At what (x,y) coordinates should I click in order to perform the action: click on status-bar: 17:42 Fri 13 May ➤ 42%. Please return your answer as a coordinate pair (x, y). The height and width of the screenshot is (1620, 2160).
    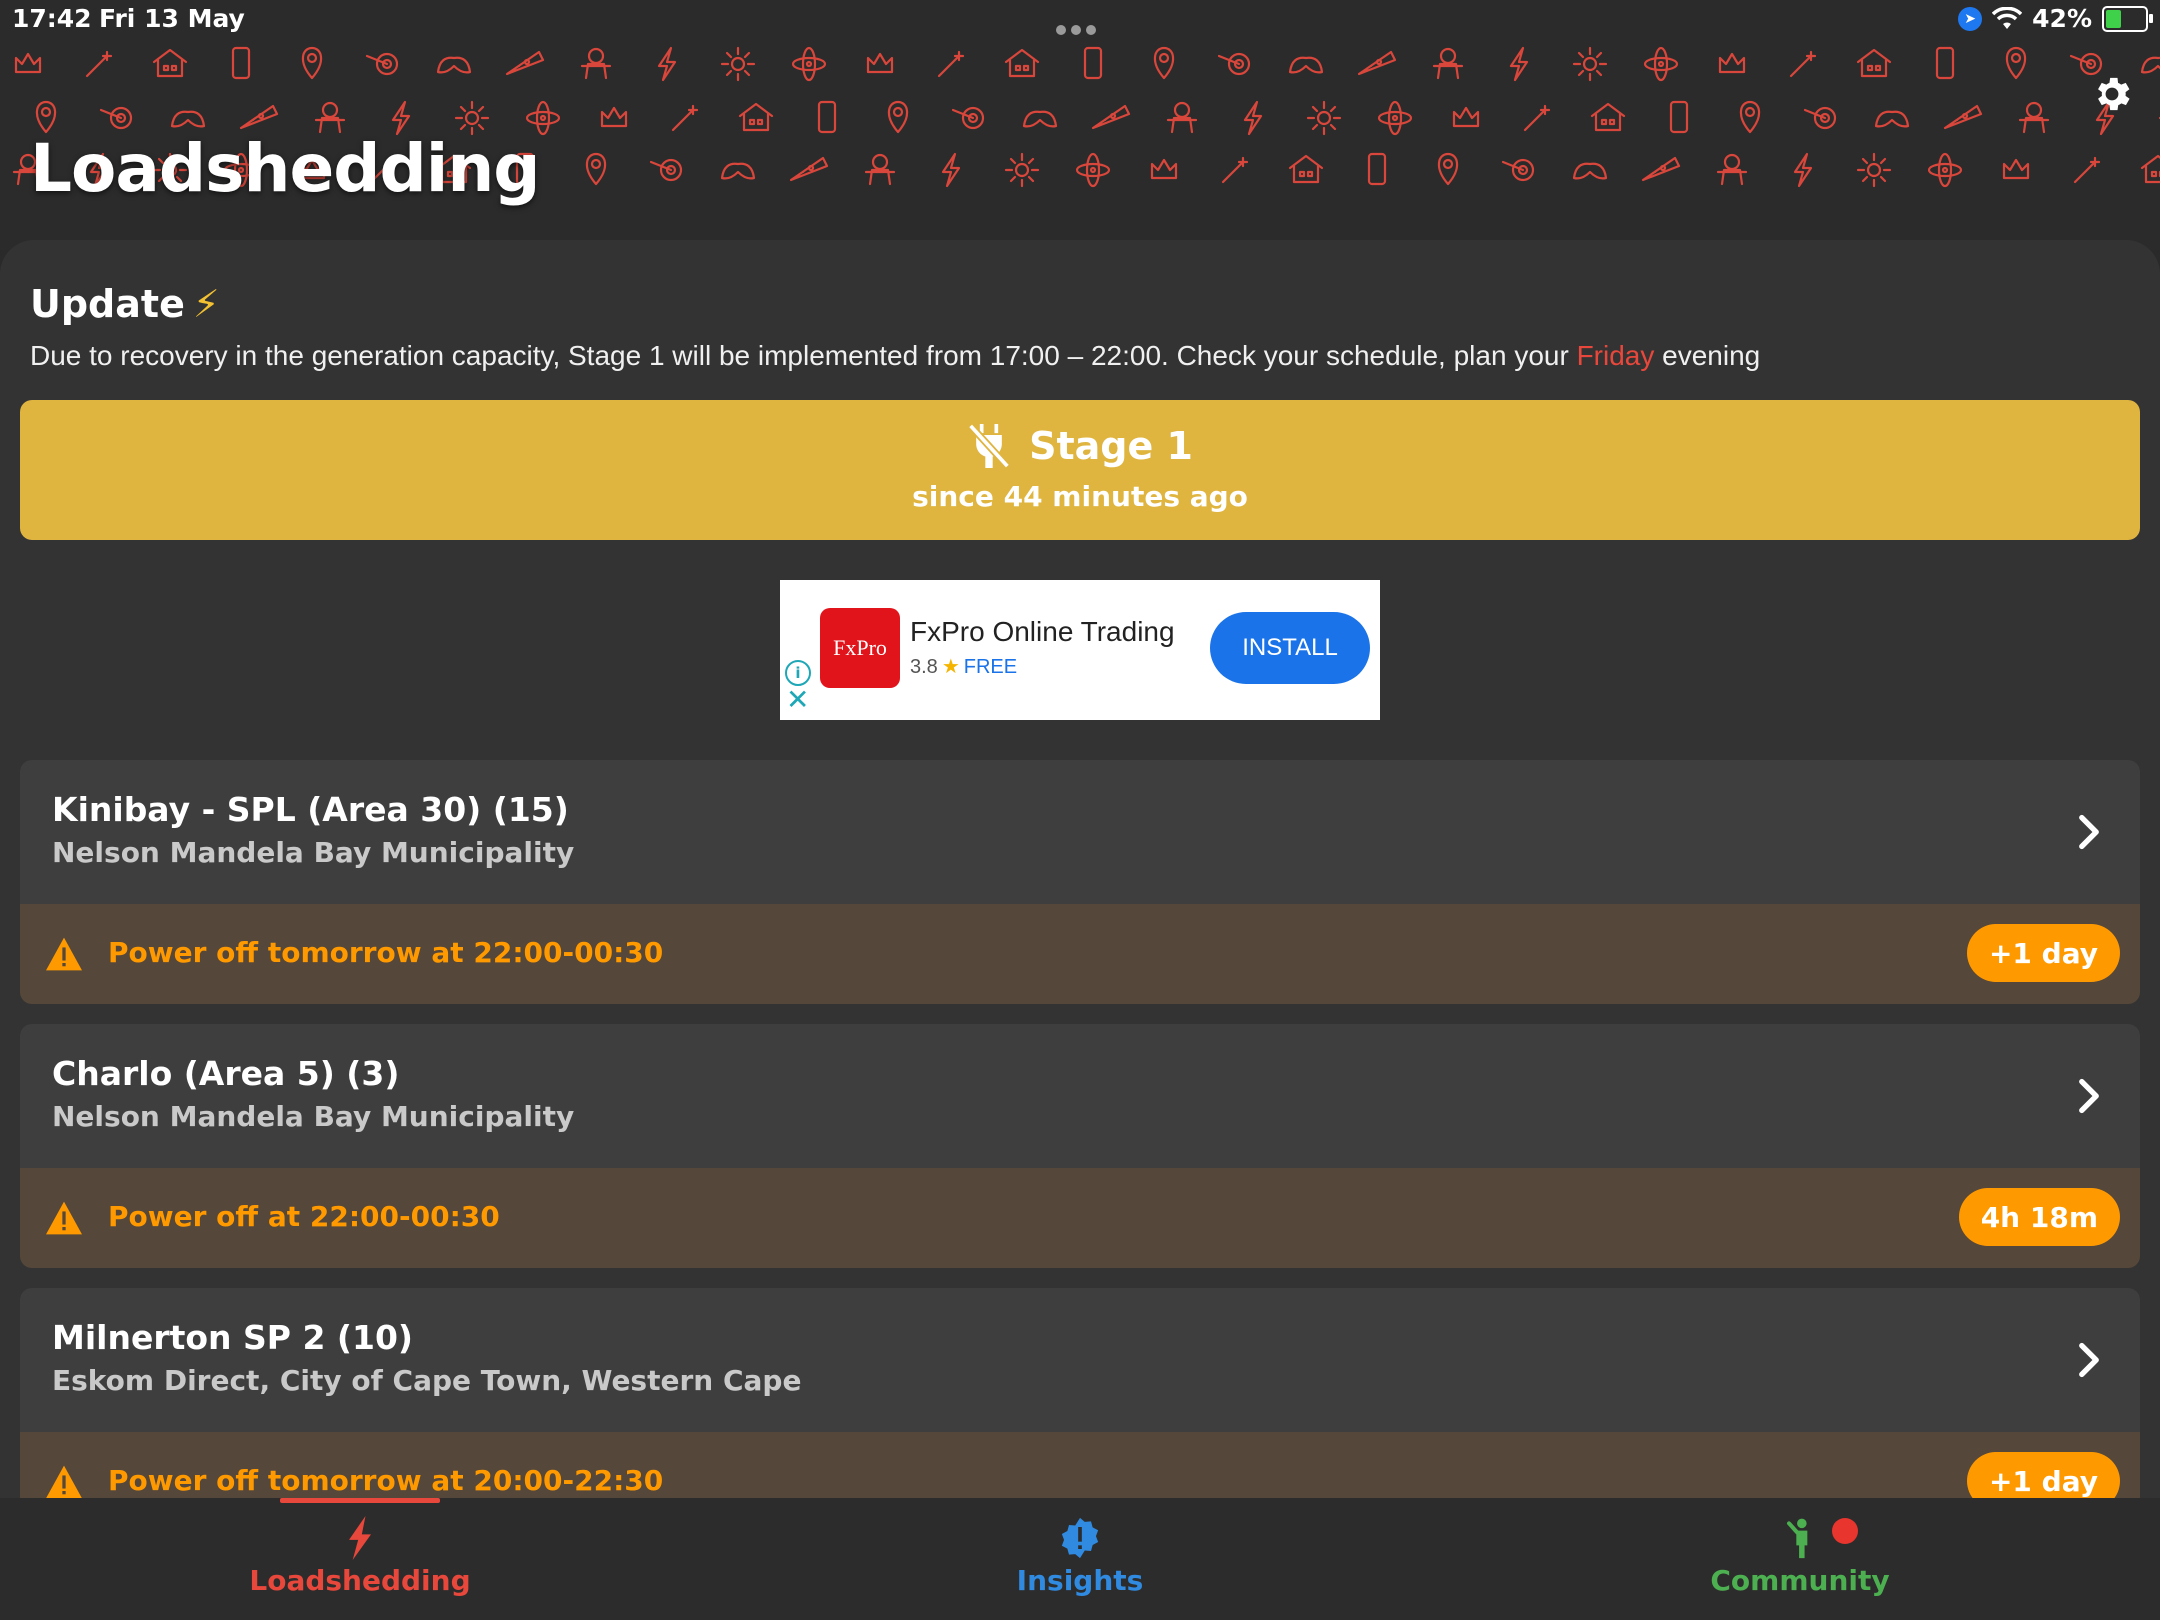
    Looking at the image, I should click on (1080, 20).